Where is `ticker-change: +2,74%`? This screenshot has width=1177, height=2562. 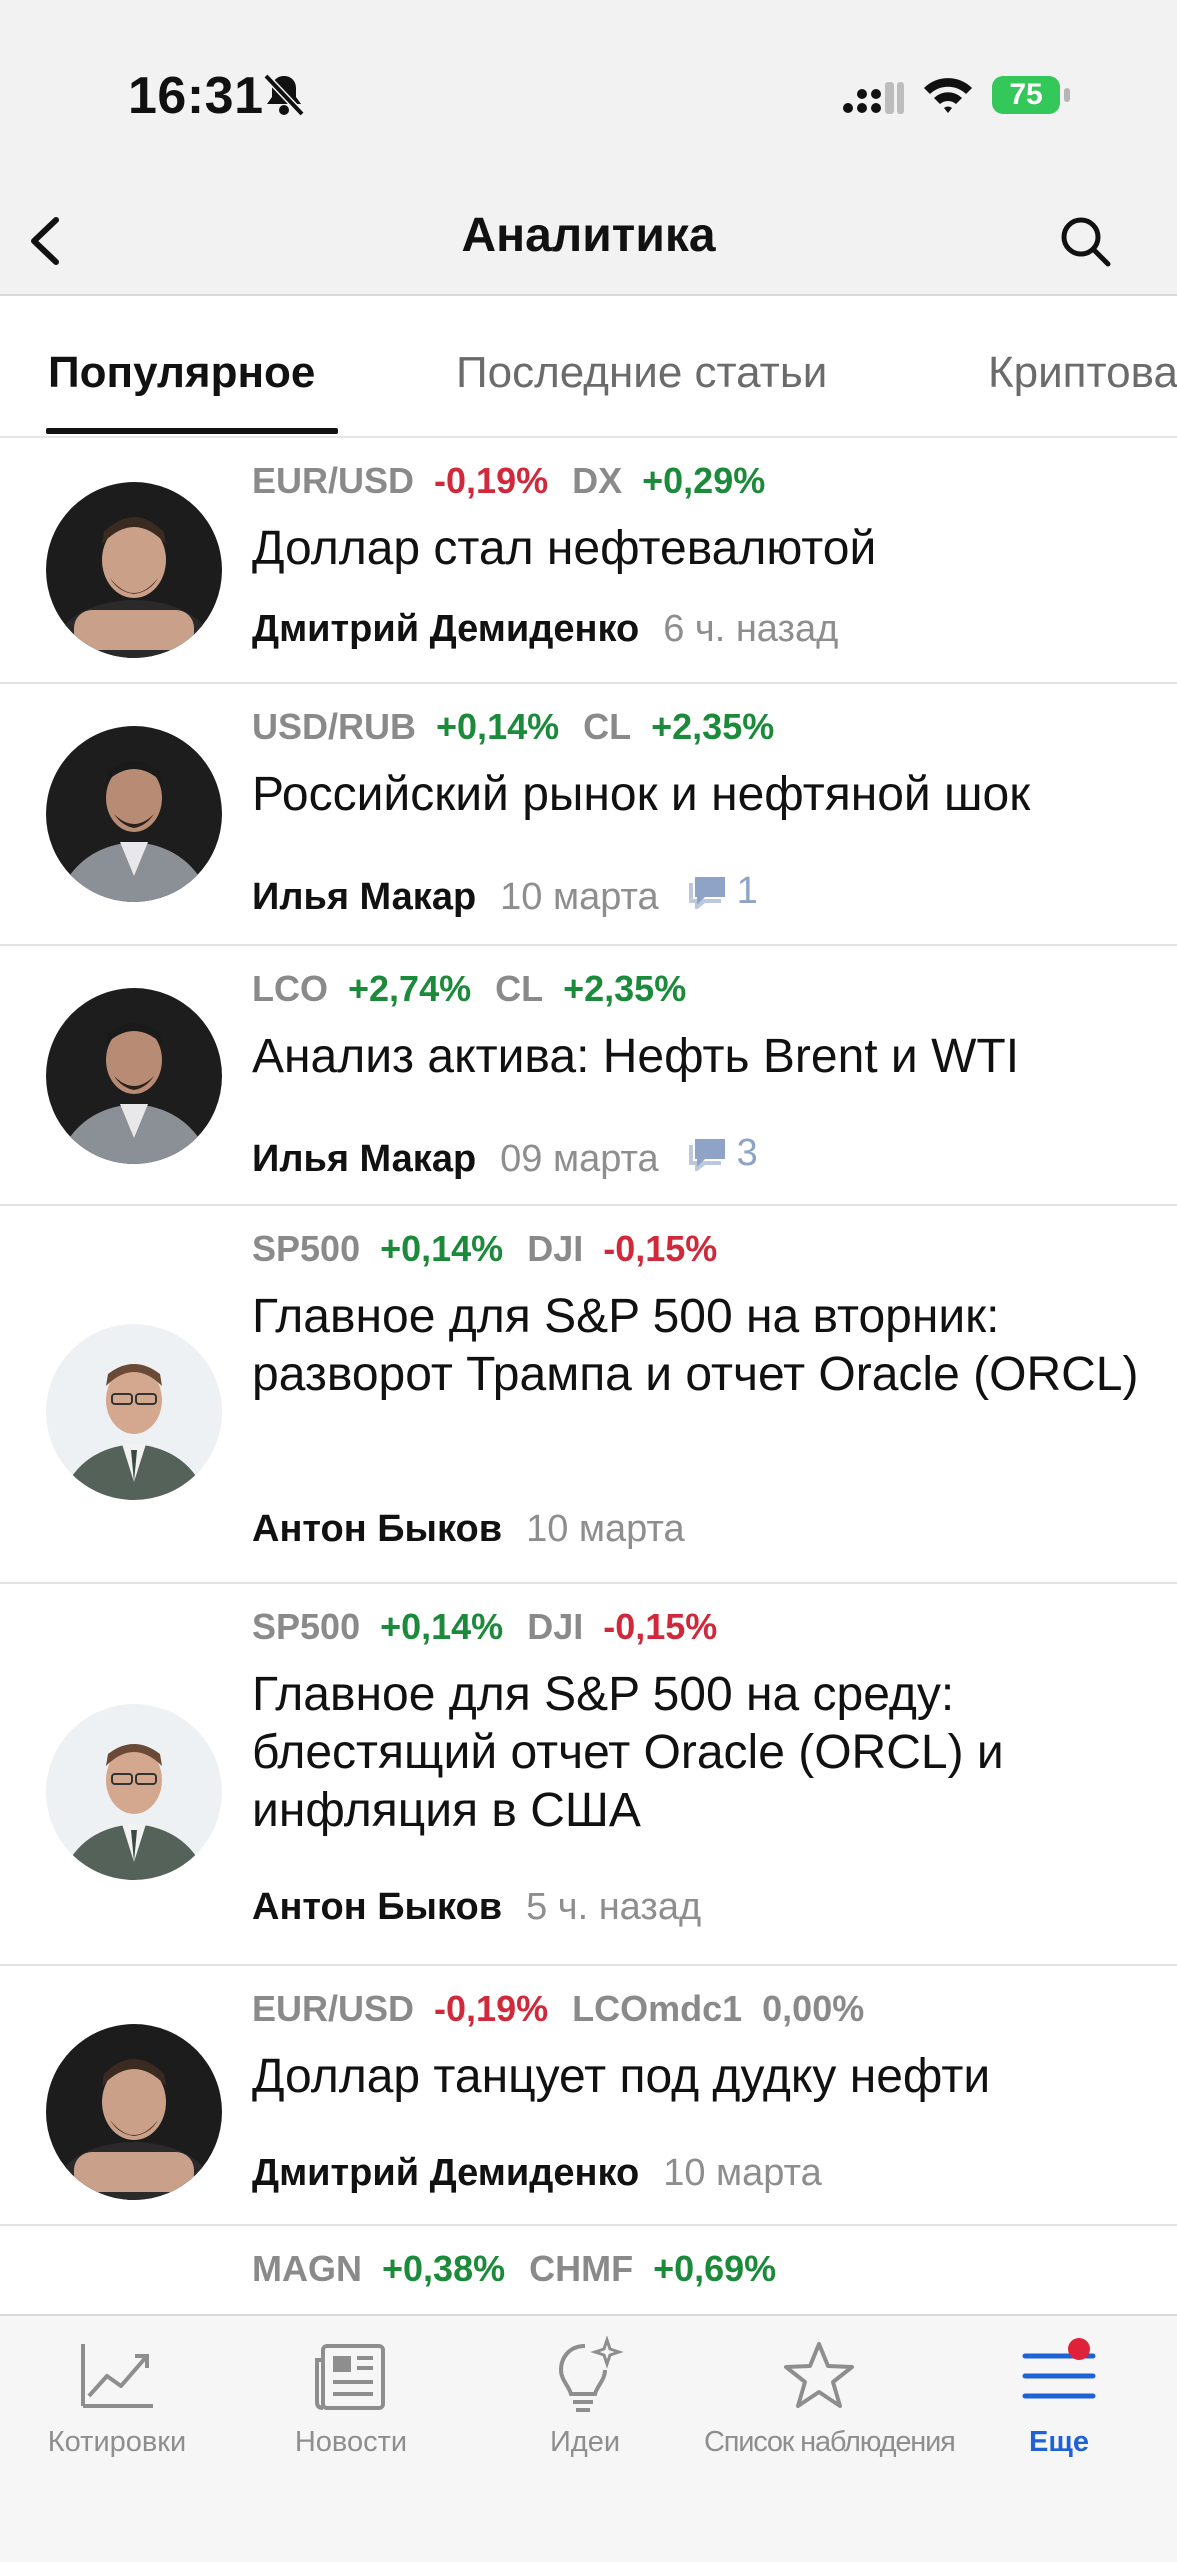
ticker-change: +2,74% is located at coordinates (410, 988).